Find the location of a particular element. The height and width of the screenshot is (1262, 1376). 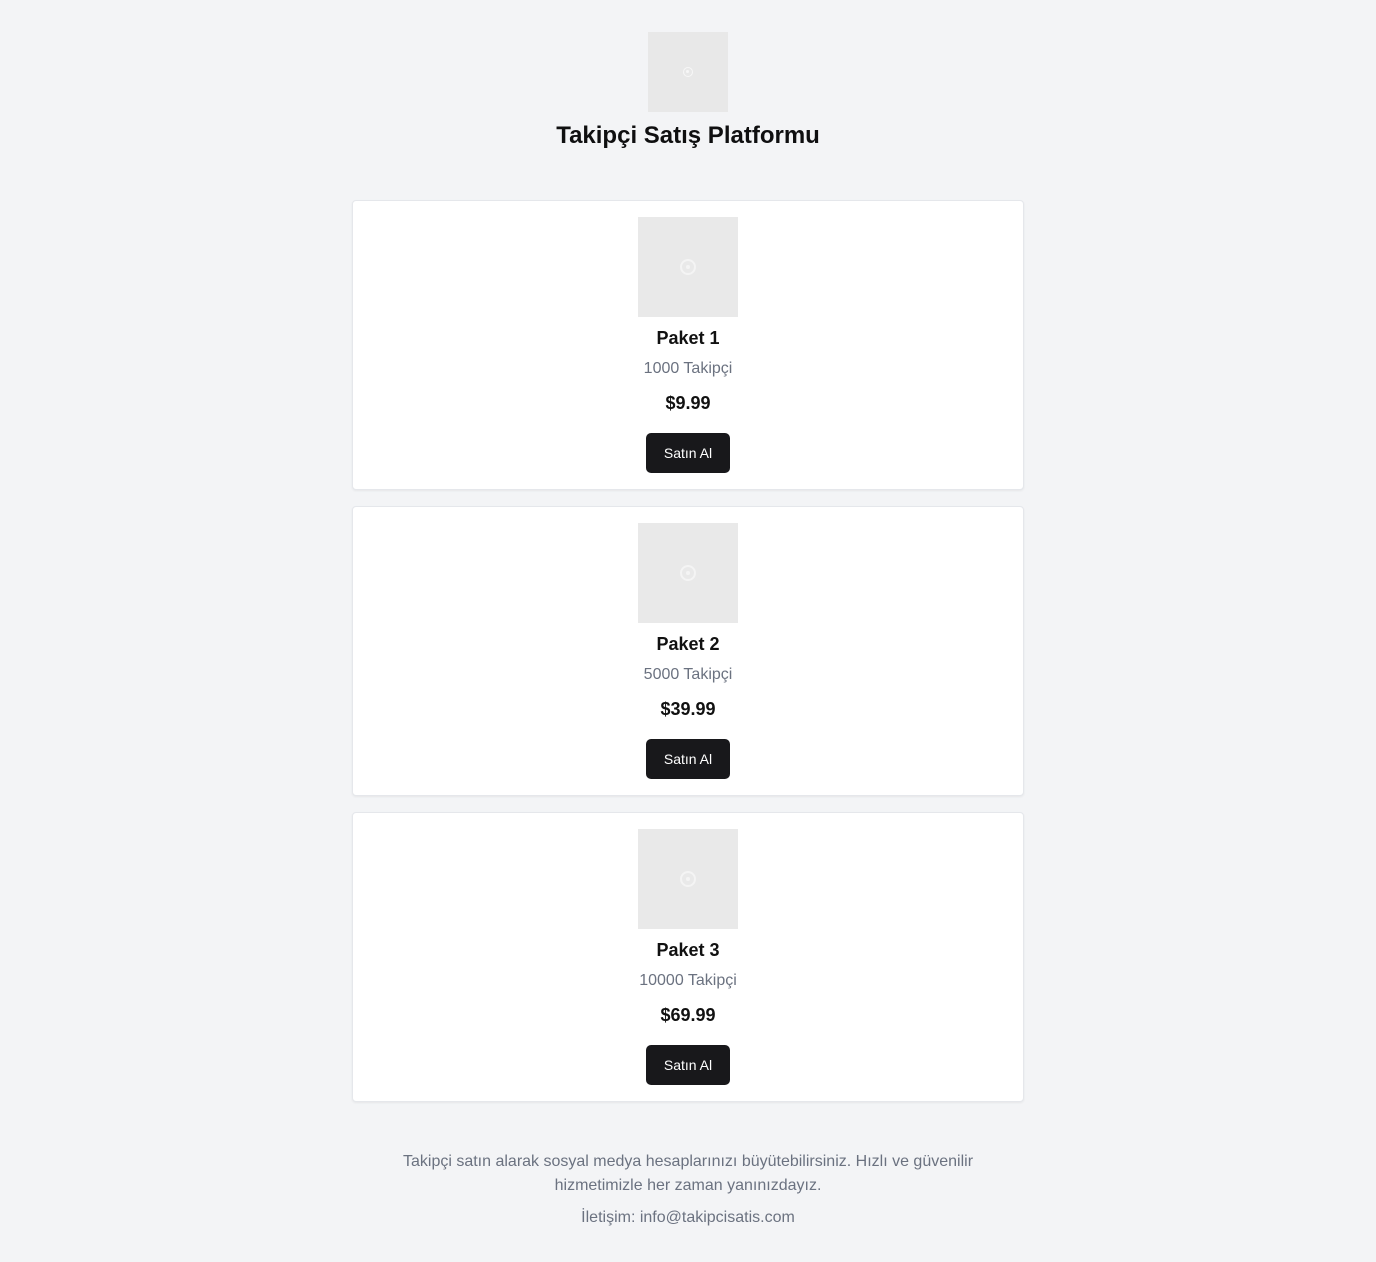

page-title: Takipçi Satış Platformu is located at coordinates (688, 135).